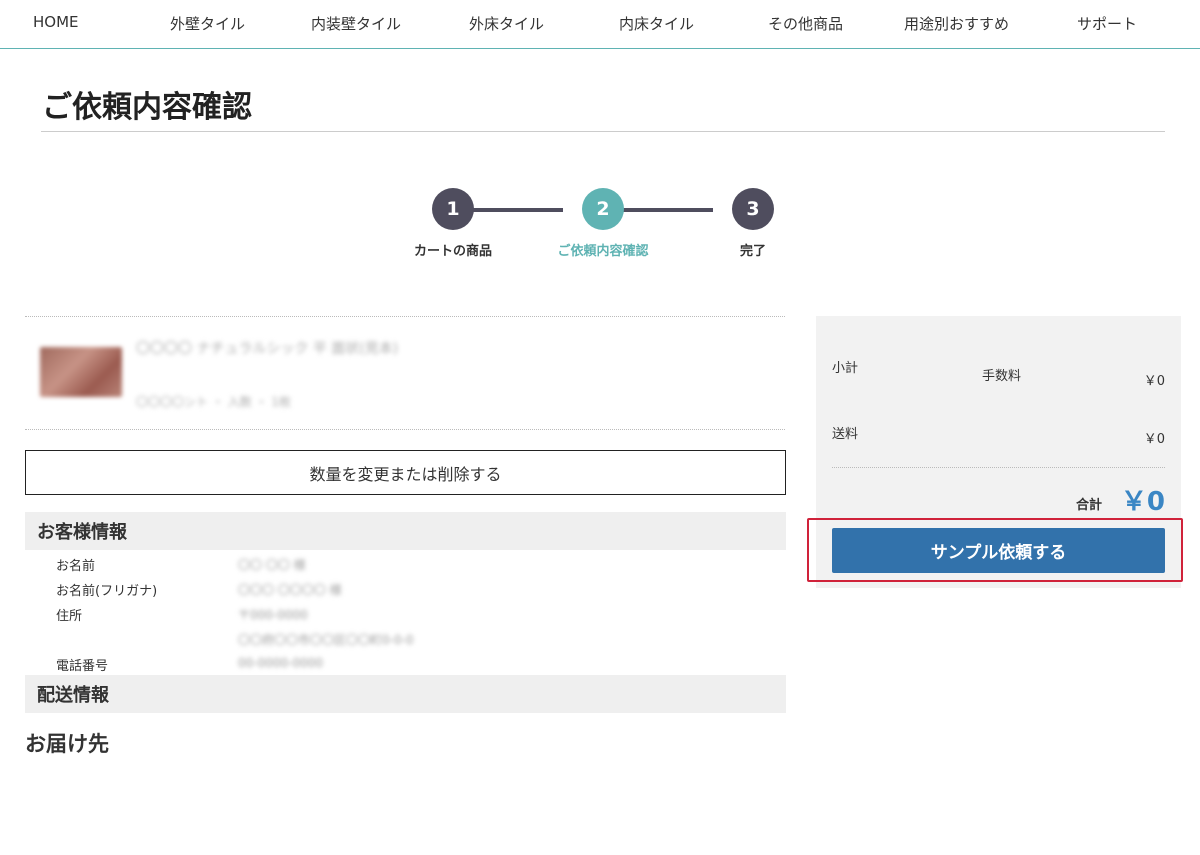  What do you see at coordinates (1154, 381) in the screenshot?
I see `fee-value: ￥0` at bounding box center [1154, 381].